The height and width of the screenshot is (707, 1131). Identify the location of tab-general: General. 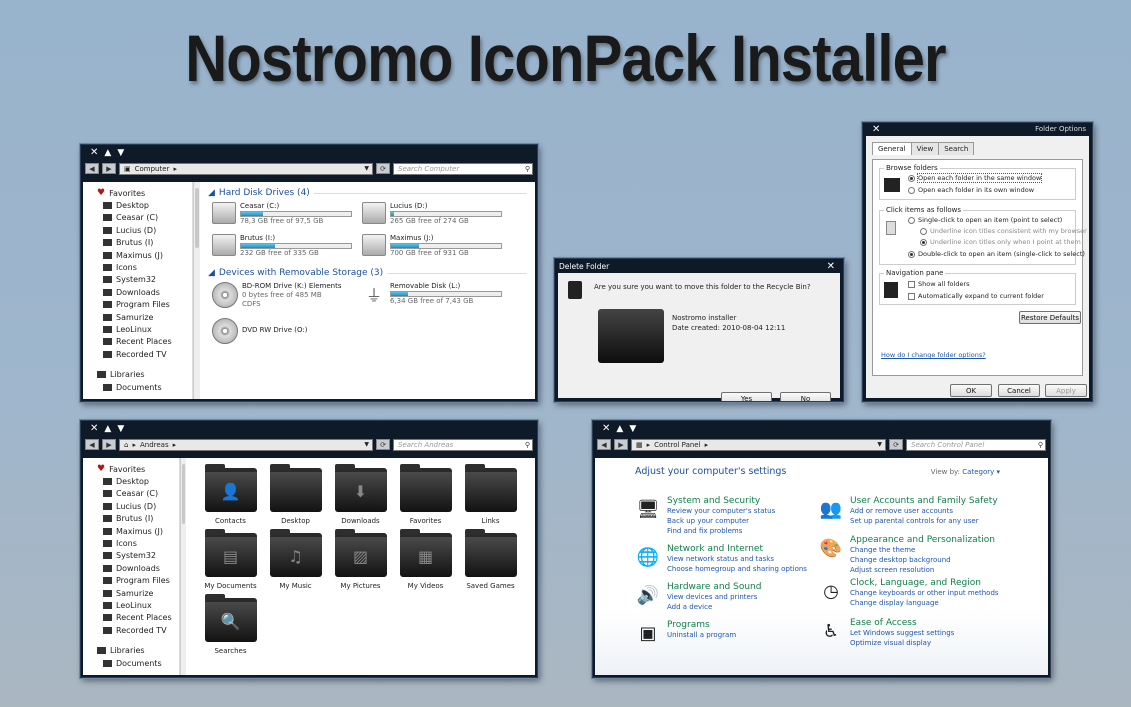
(892, 148).